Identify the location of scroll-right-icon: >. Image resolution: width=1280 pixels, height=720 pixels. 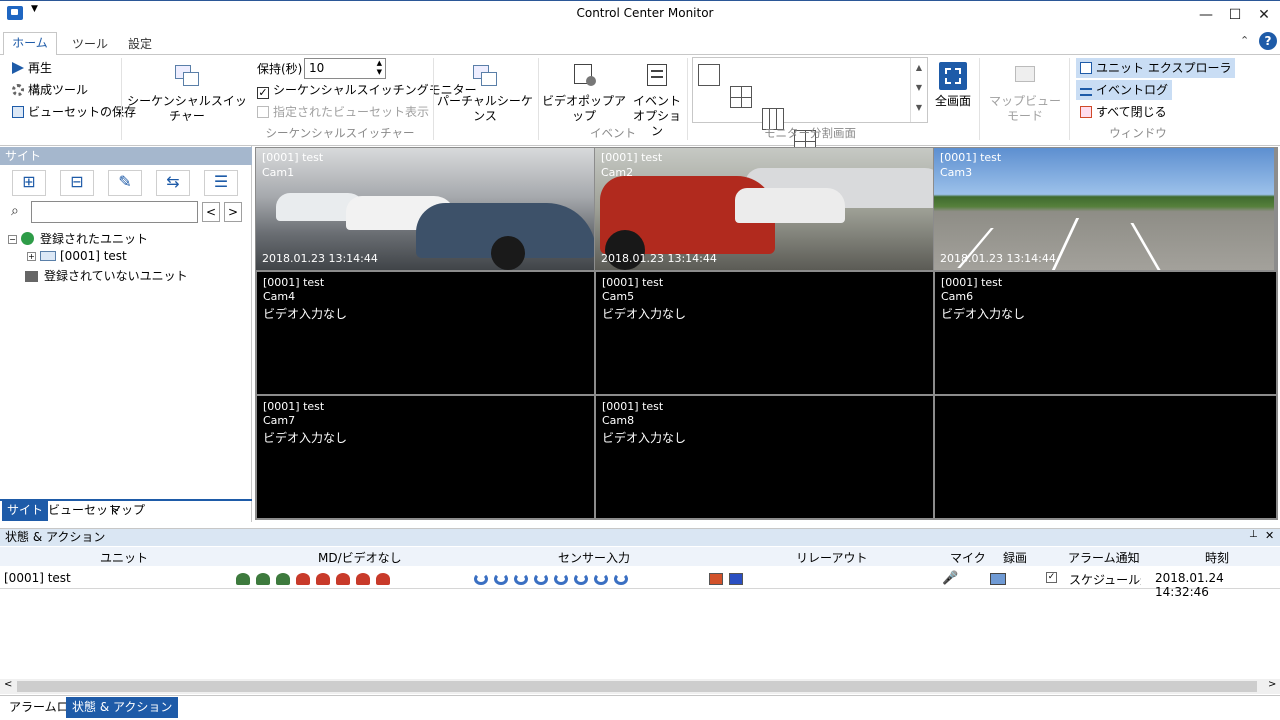
(1272, 684).